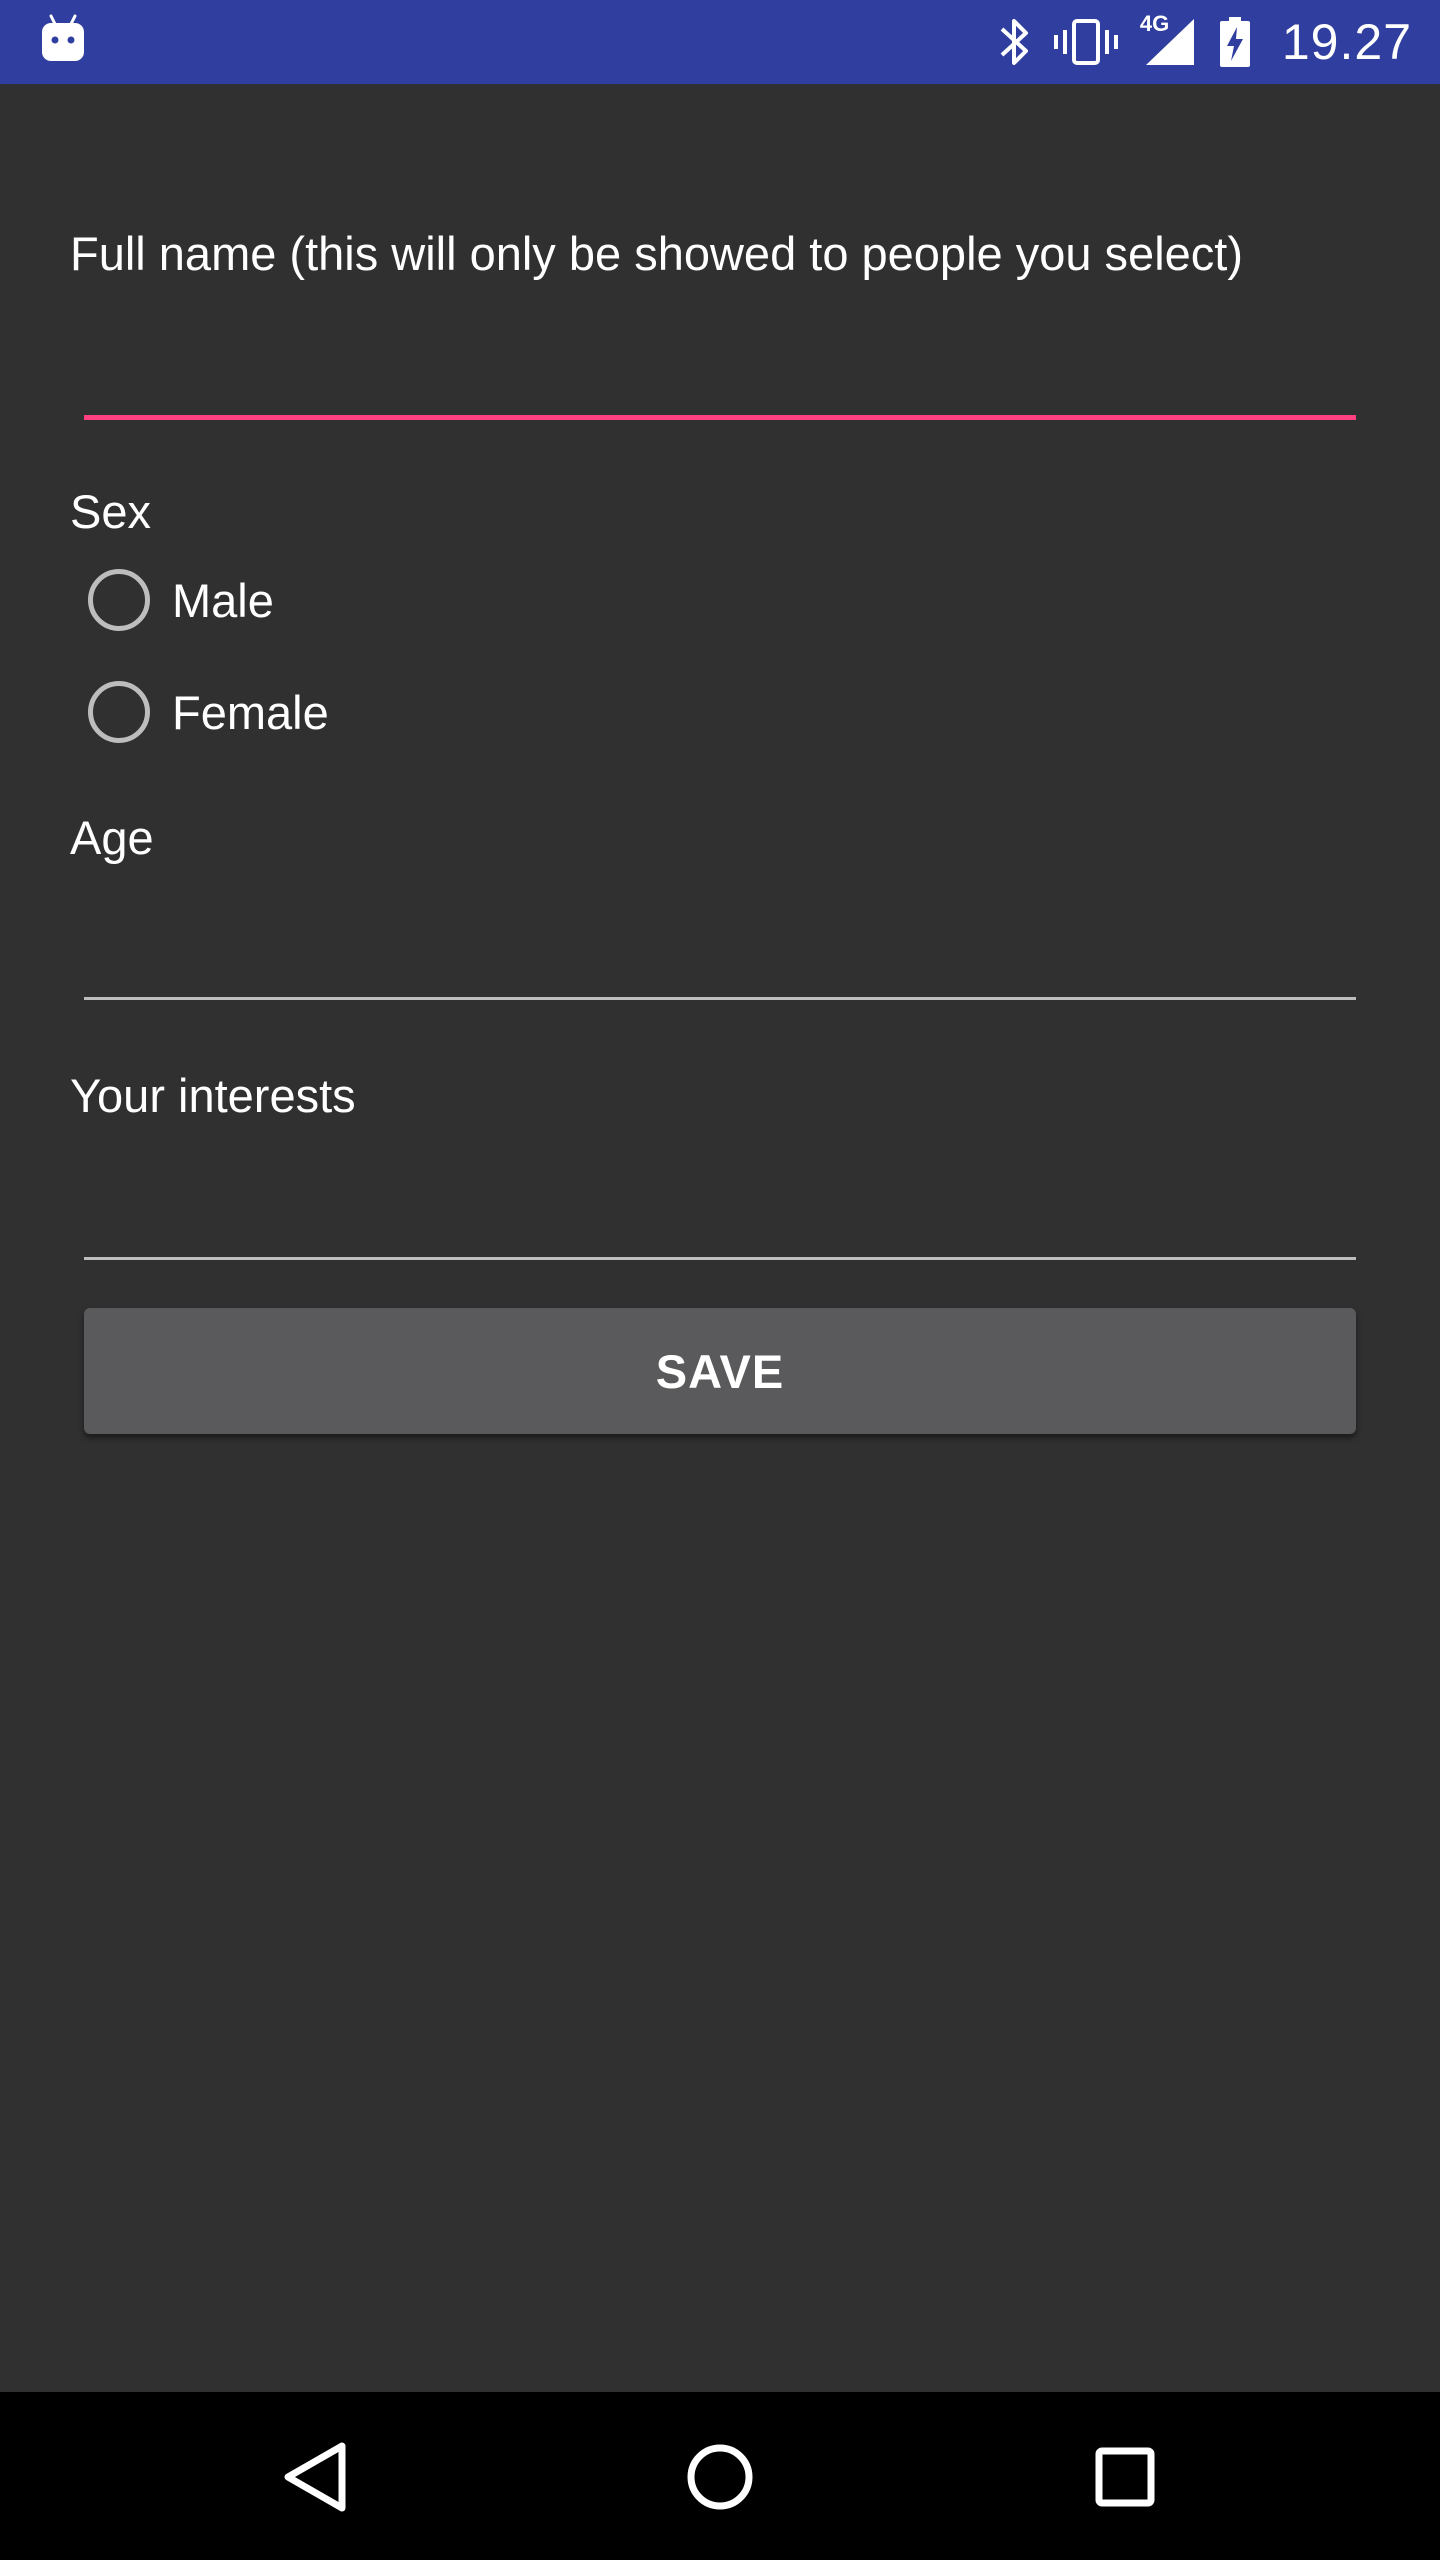 This screenshot has height=2560, width=1440. What do you see at coordinates (1085, 42) in the screenshot?
I see `vibrate-icon` at bounding box center [1085, 42].